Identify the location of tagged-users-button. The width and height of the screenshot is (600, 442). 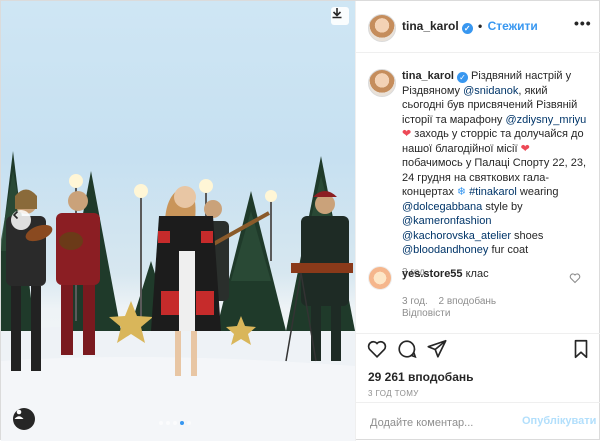
(24, 419).